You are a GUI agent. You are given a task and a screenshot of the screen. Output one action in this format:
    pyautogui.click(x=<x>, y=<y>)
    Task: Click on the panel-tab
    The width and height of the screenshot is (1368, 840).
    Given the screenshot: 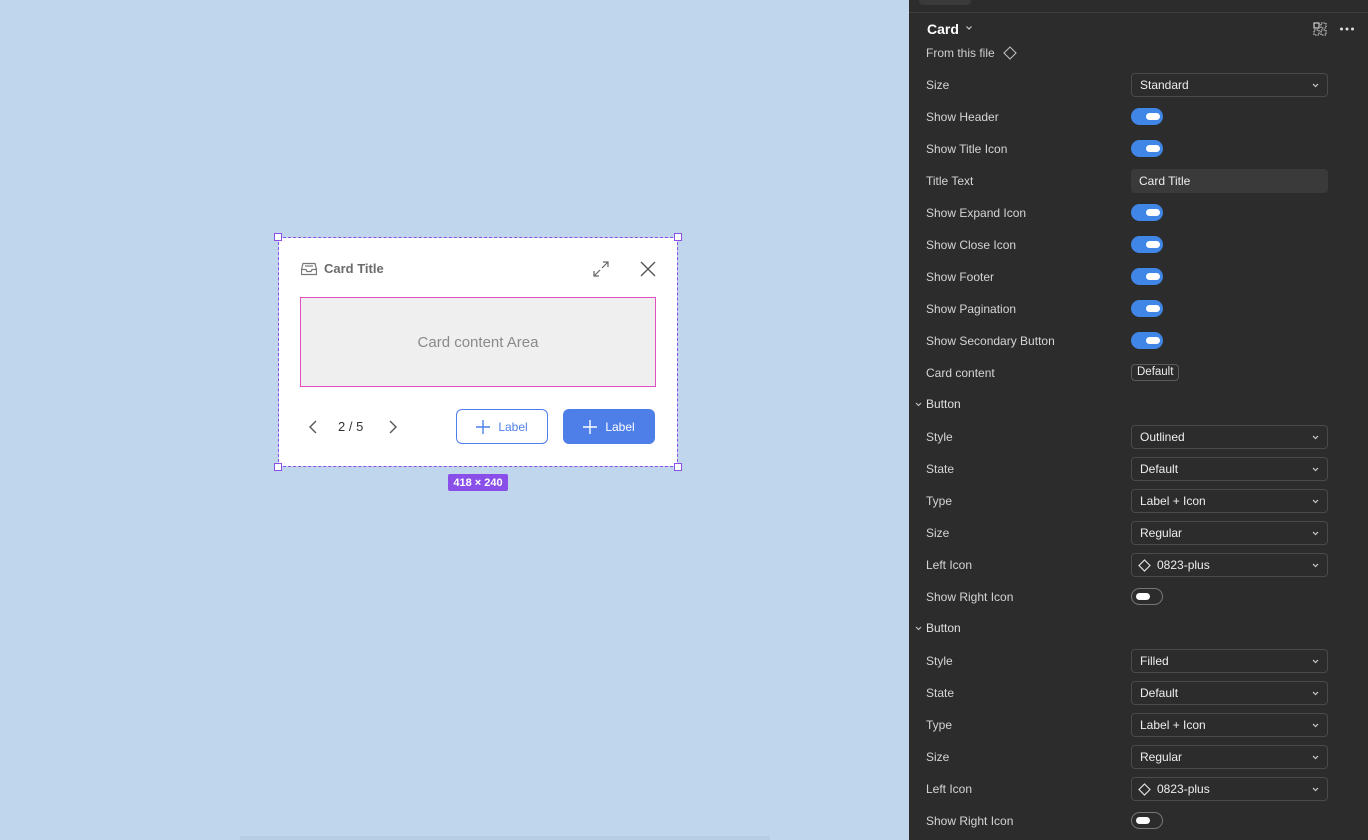 What is the action you would take?
    pyautogui.click(x=945, y=2)
    